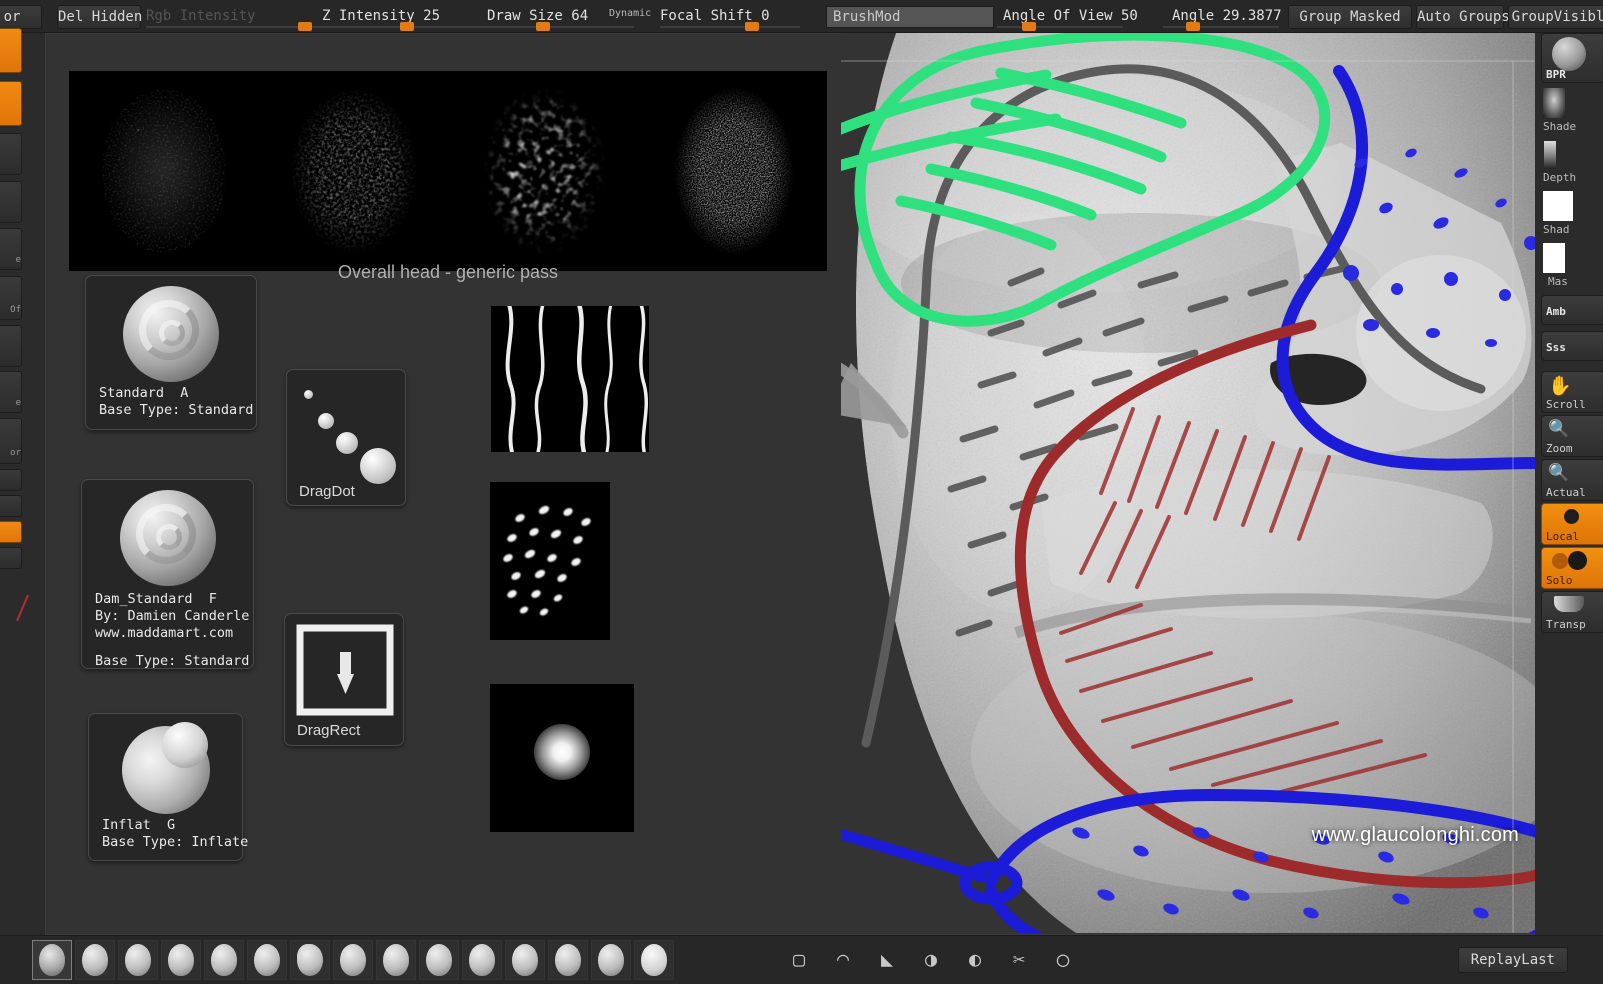  I want to click on clip-tool-icon: ◣, so click(887, 959).